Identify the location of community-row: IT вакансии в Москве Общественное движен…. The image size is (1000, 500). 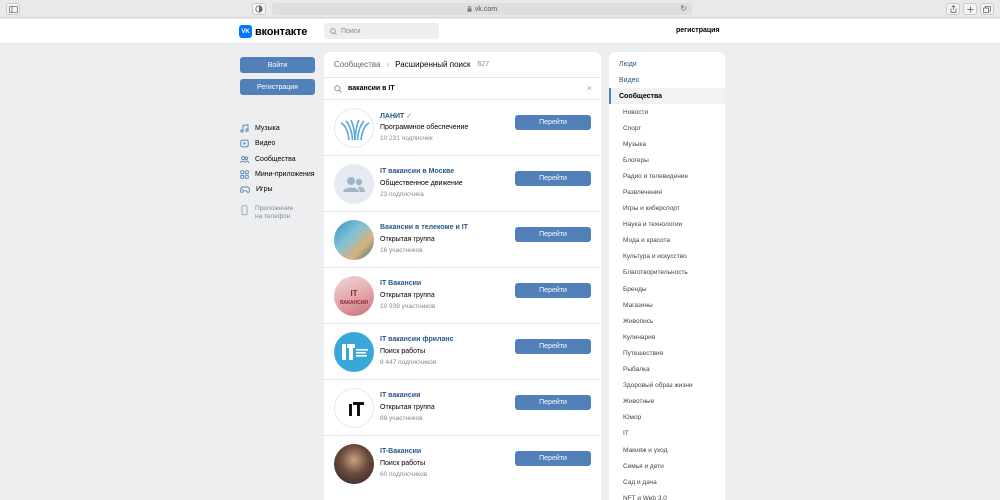
(462, 184).